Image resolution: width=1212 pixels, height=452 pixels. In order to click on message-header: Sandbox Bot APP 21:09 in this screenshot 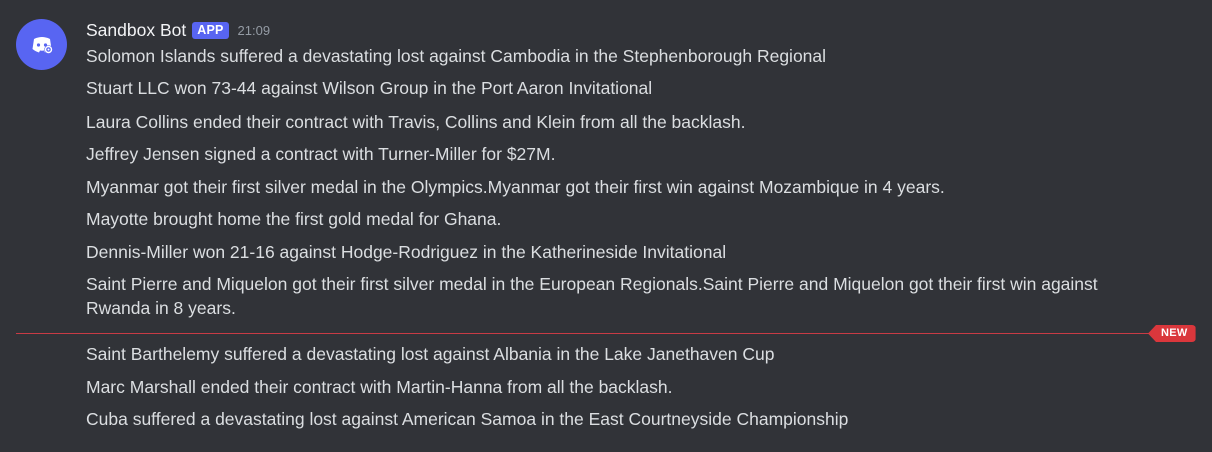, I will do `click(178, 30)`.